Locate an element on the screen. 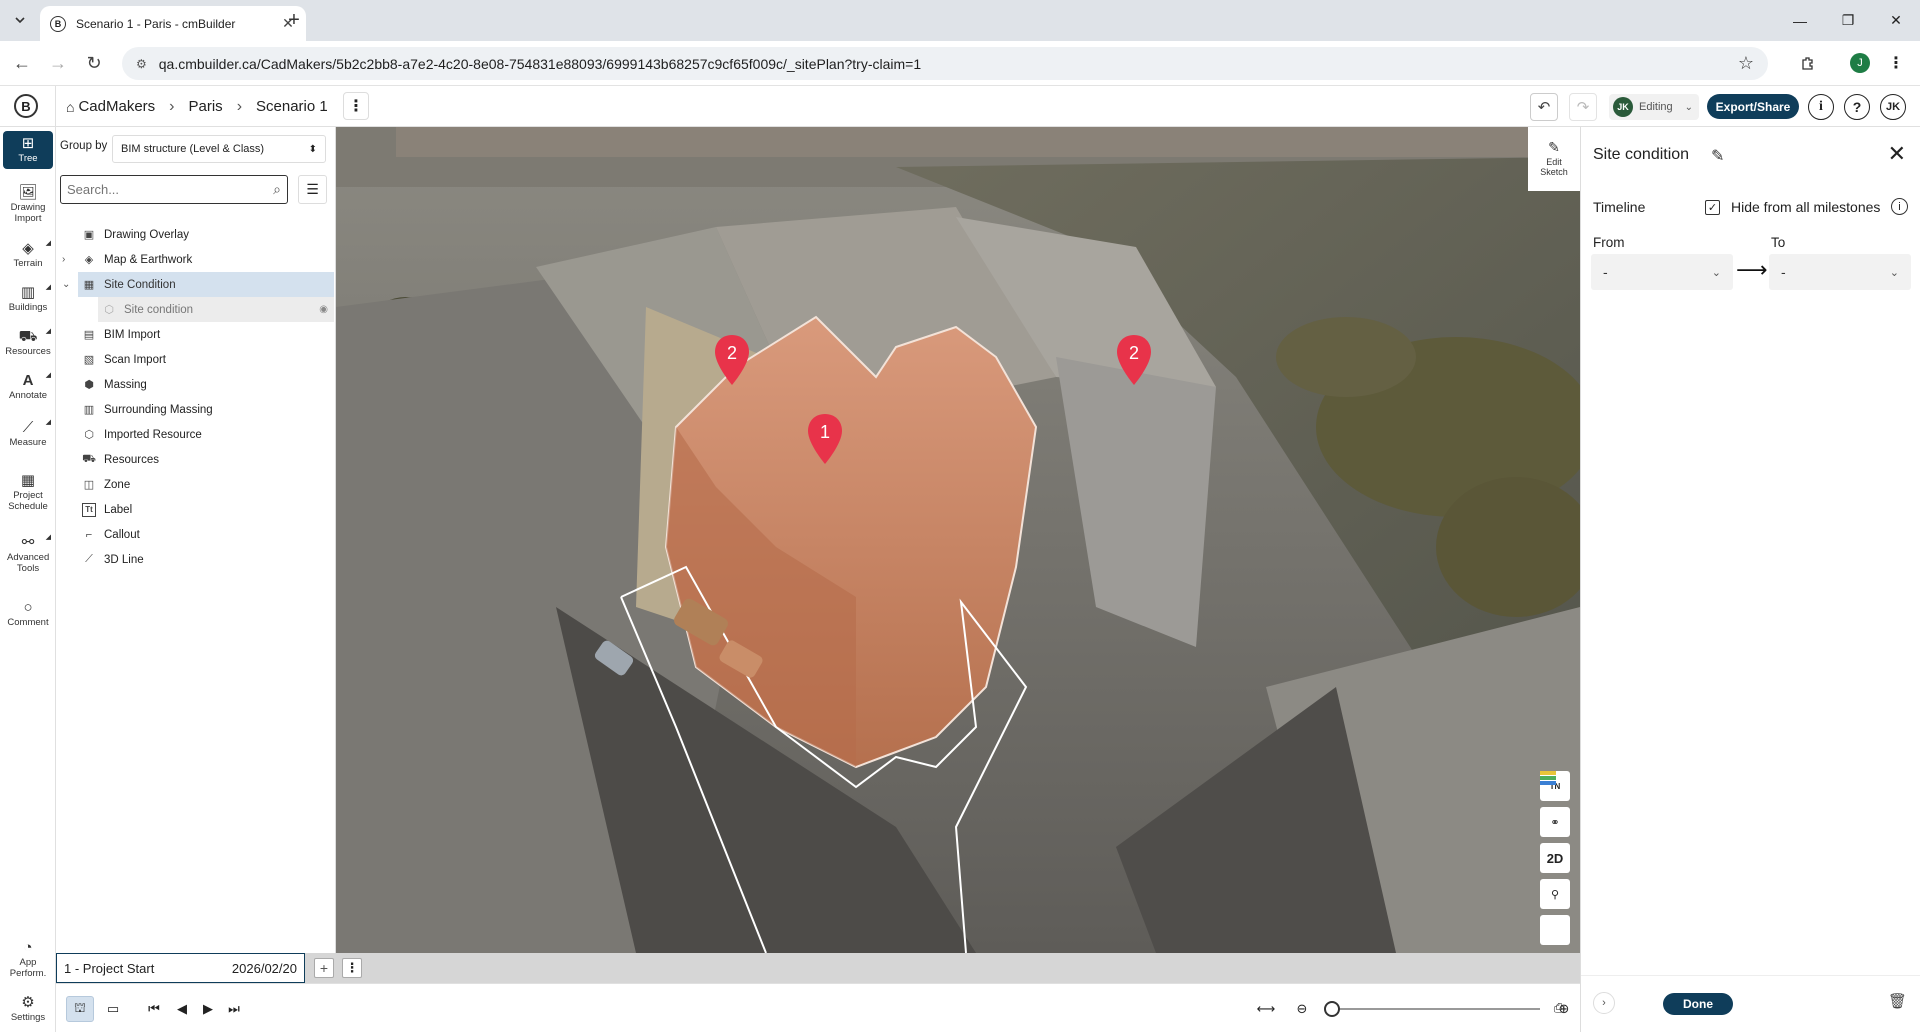 The height and width of the screenshot is (1032, 1920). add-milestone-button: + is located at coordinates (324, 968).